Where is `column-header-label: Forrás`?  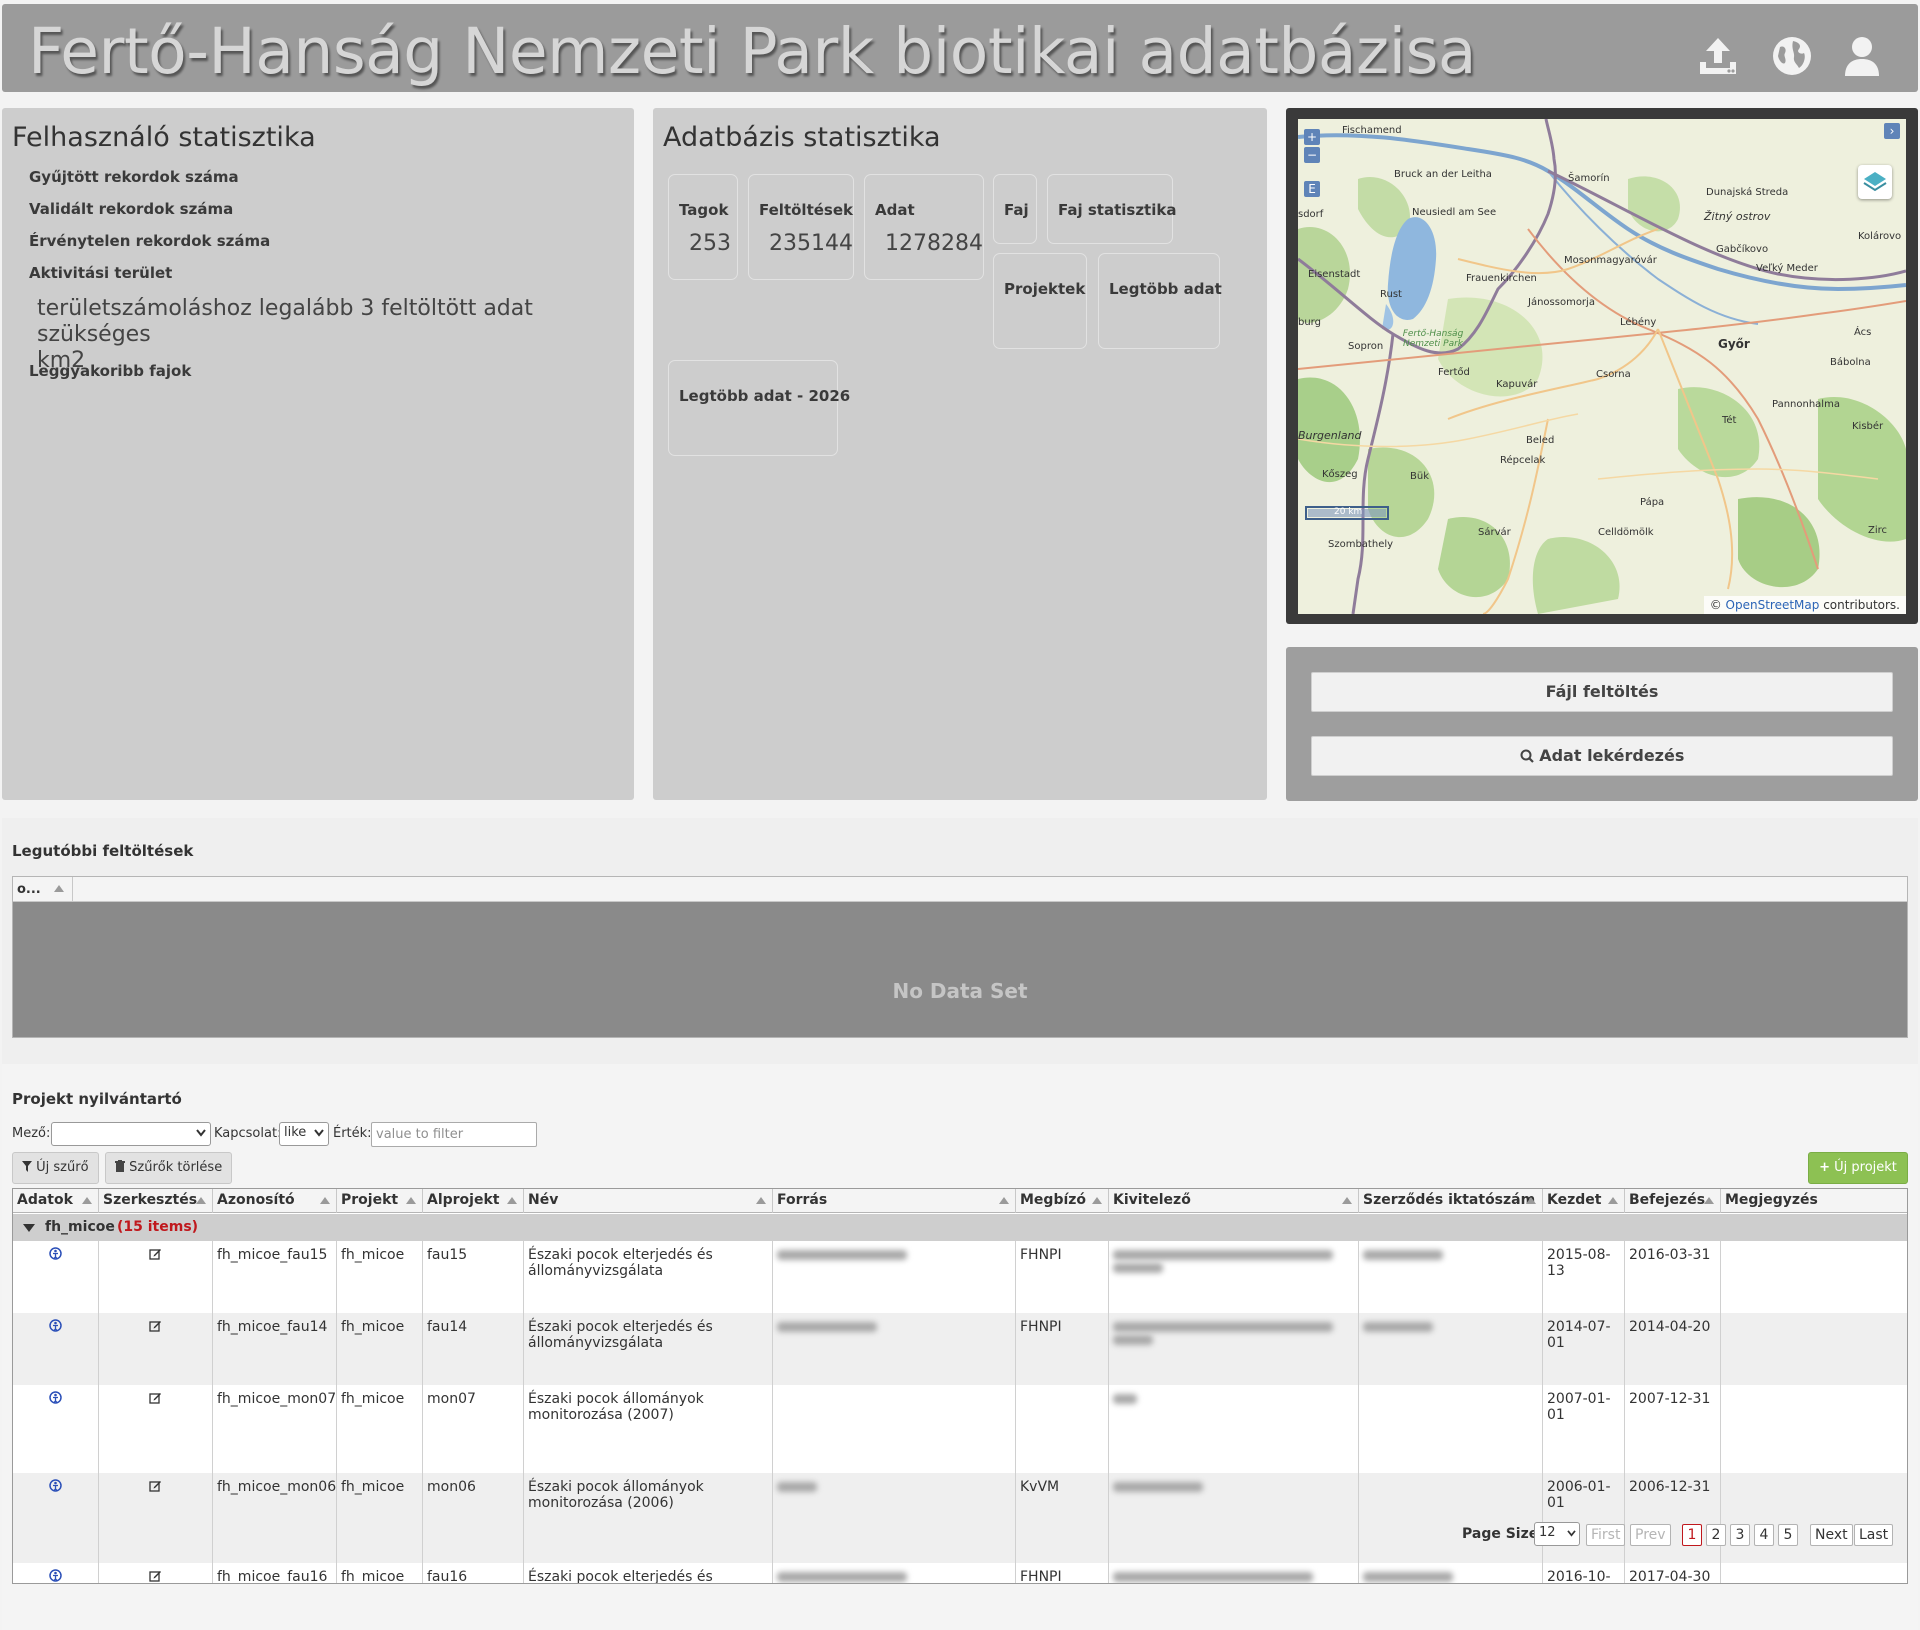
column-header-label: Forrás is located at coordinates (802, 1200).